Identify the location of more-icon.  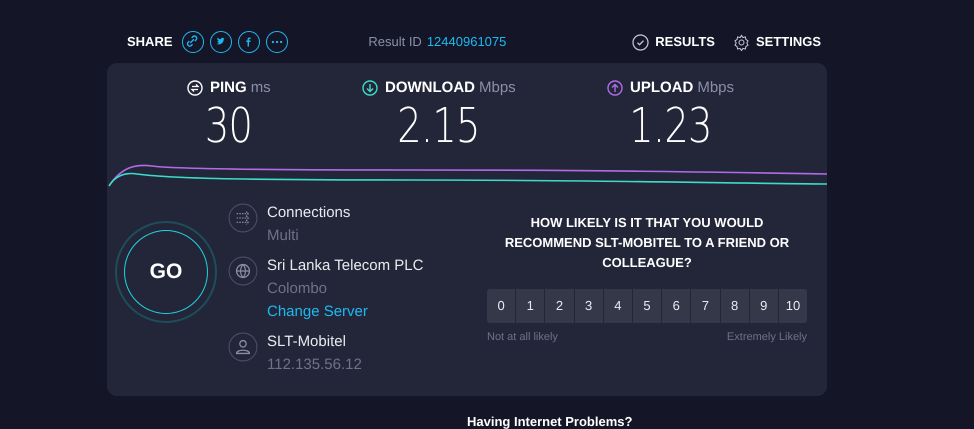
(277, 42).